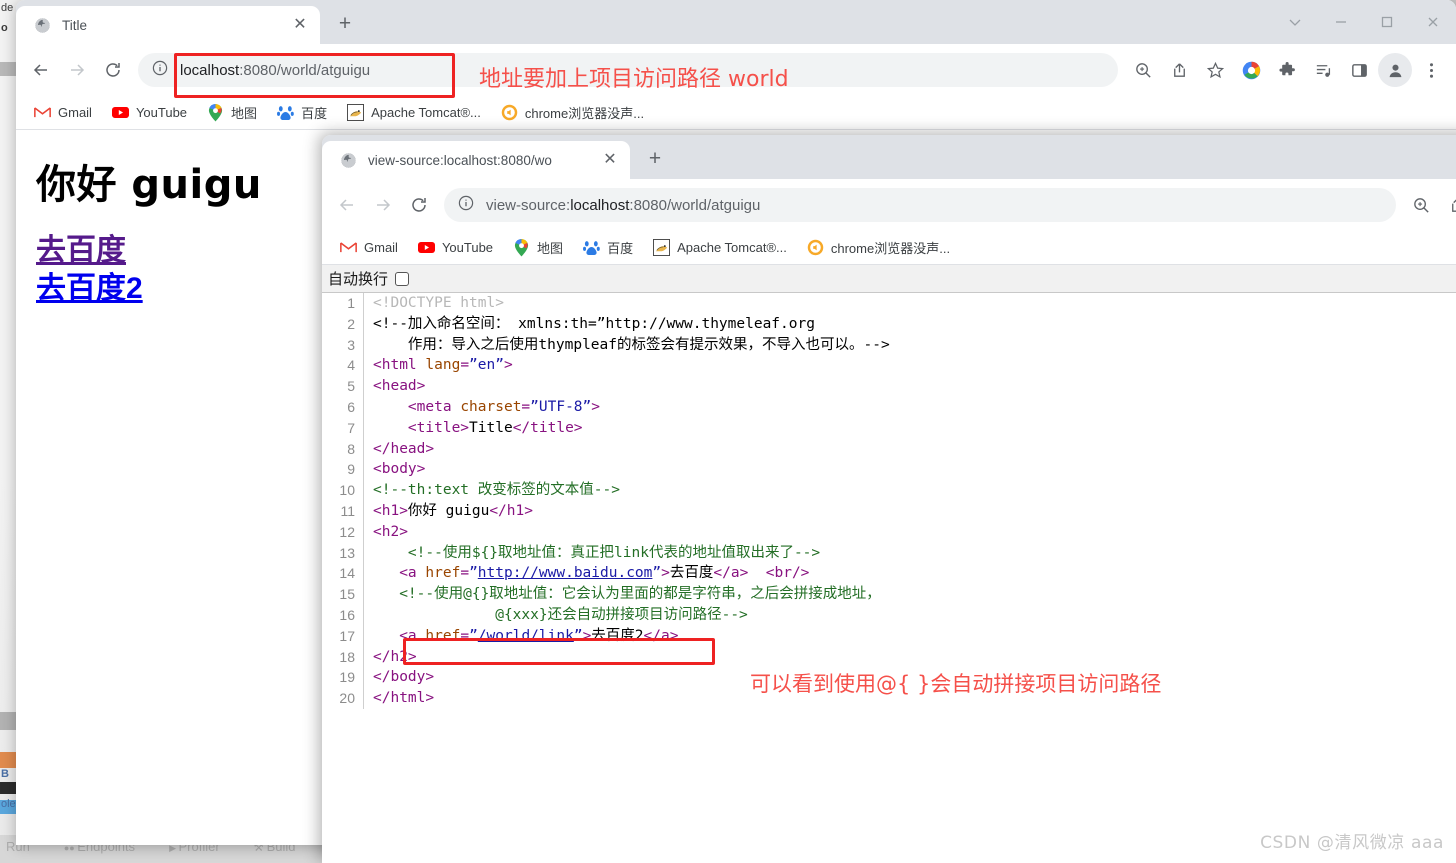  What do you see at coordinates (889, 345) in the screenshot?
I see `code-line: 3 作用：导入之后使用thympleaf的标签会有提示效果，不导入也可以。-->` at bounding box center [889, 345].